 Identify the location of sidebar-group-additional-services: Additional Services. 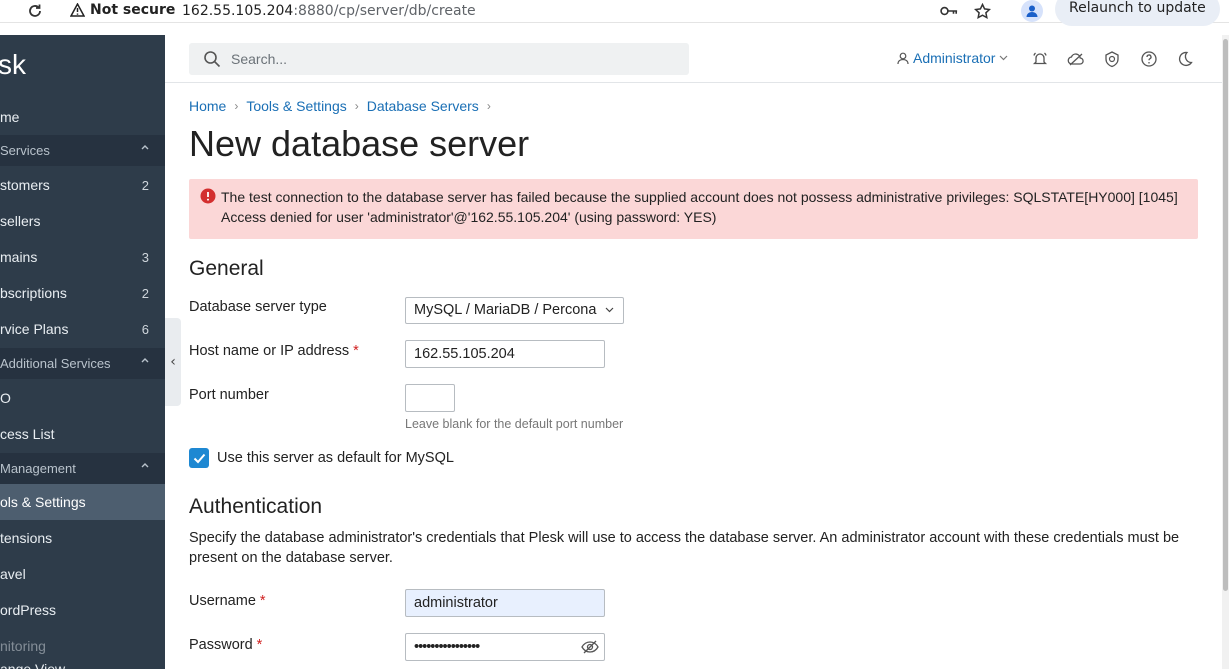
(82, 363).